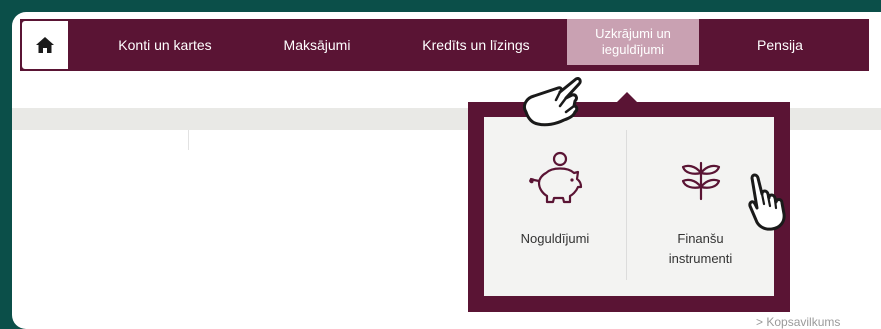  What do you see at coordinates (555, 206) in the screenshot?
I see `dropdown-item-noguldijumi: Noguldījumi` at bounding box center [555, 206].